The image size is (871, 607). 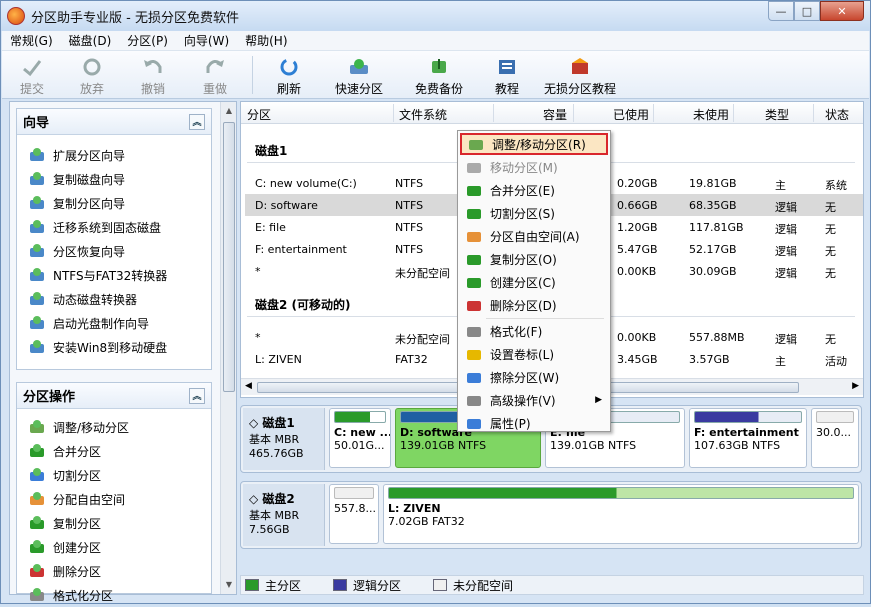 What do you see at coordinates (229, 257) in the screenshot?
I see `scrollbar-thumb` at bounding box center [229, 257].